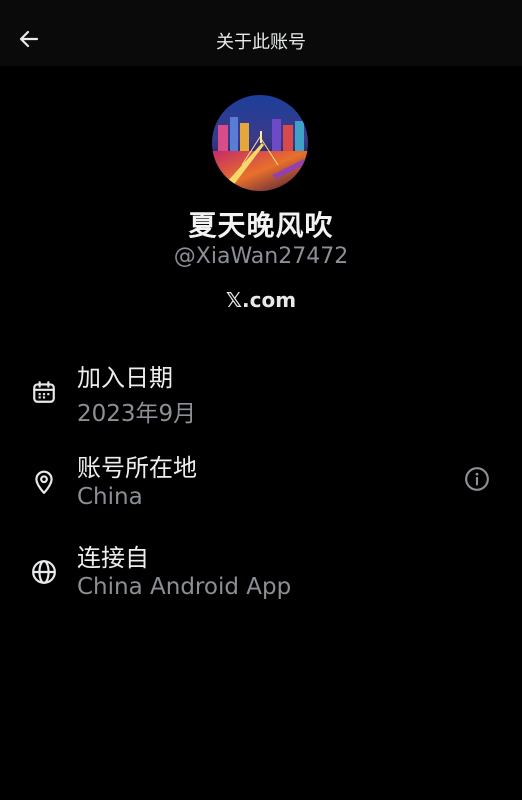  Describe the element at coordinates (261, 393) in the screenshot. I see `detail-row-join-date: 加入日期 2023年9月` at that location.